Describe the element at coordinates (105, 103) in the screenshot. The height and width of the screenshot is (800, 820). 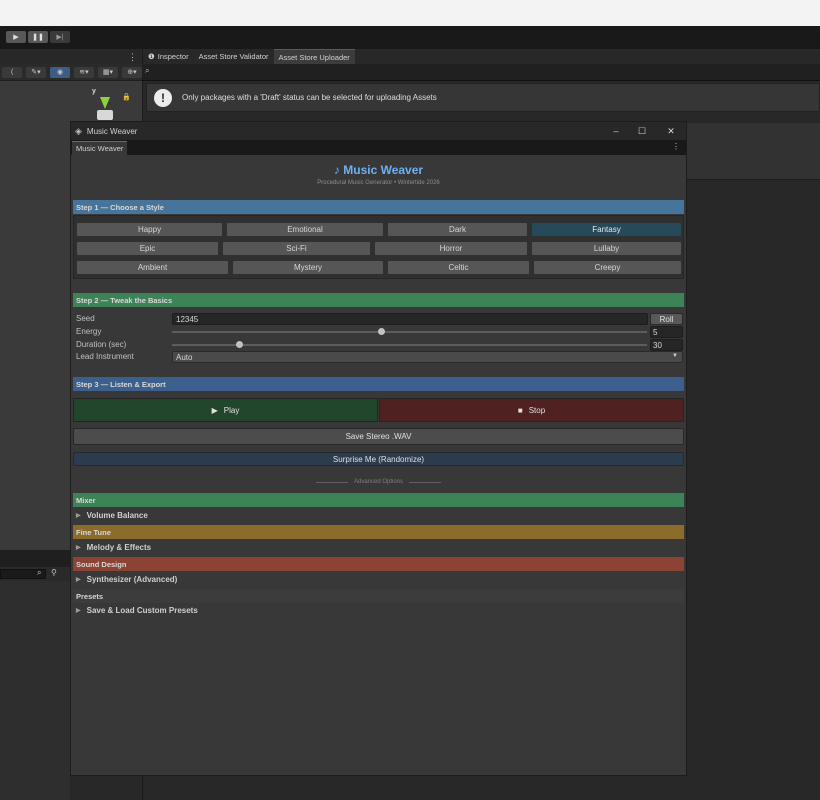
I see `gizmo-y-axis-icon` at that location.